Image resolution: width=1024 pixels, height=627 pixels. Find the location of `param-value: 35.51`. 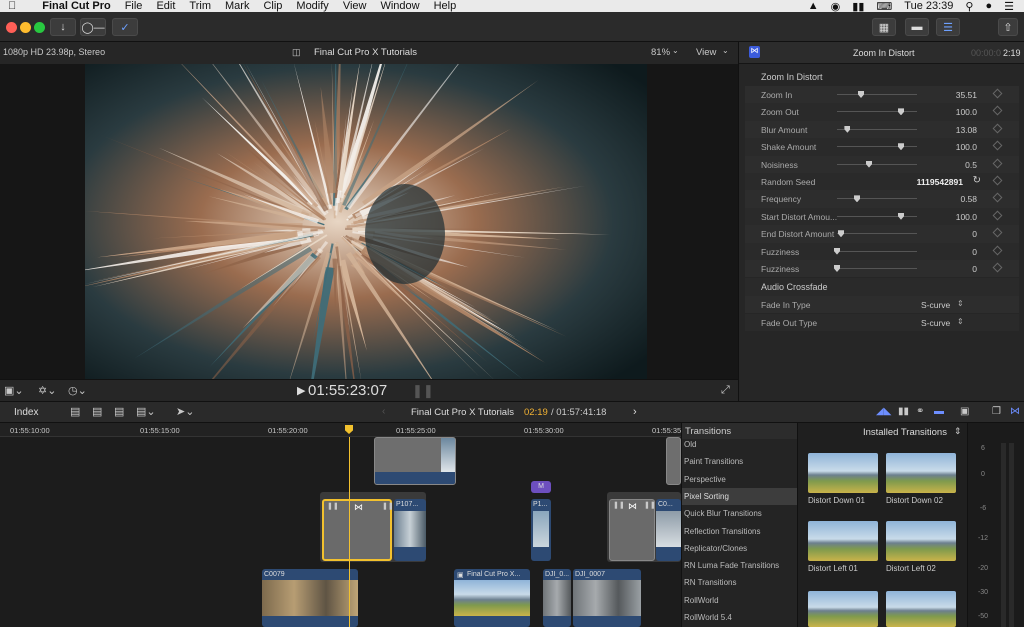

param-value: 35.51 is located at coordinates (966, 95).